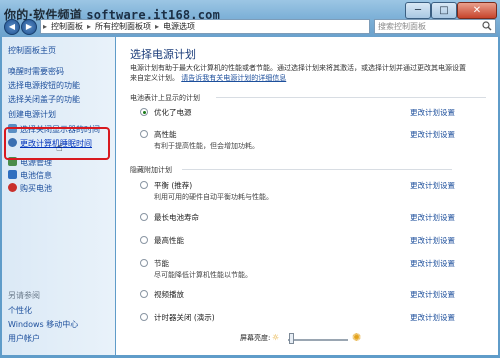  What do you see at coordinates (173, 185) in the screenshot?
I see `plan-name: 平衡 (推荐)` at bounding box center [173, 185].